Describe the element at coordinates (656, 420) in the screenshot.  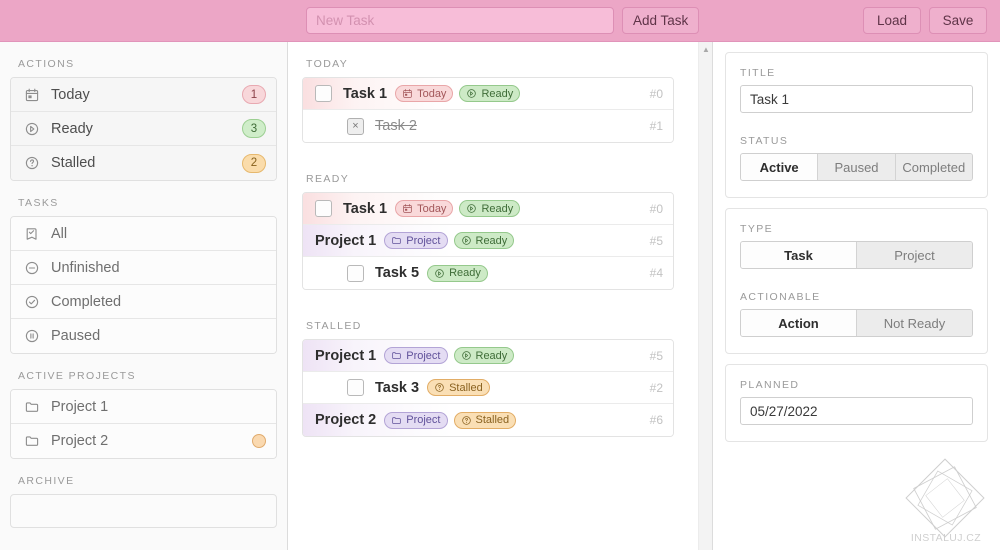
I see `task-id: #6` at that location.